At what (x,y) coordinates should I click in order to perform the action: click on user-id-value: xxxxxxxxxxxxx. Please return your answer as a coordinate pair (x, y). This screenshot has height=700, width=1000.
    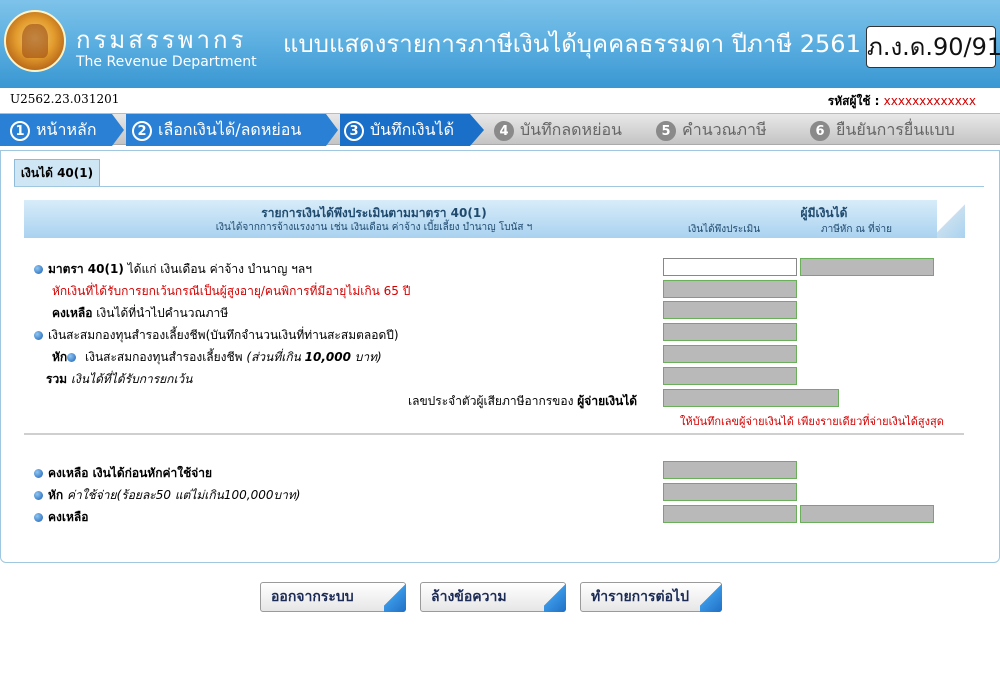
    Looking at the image, I should click on (929, 101).